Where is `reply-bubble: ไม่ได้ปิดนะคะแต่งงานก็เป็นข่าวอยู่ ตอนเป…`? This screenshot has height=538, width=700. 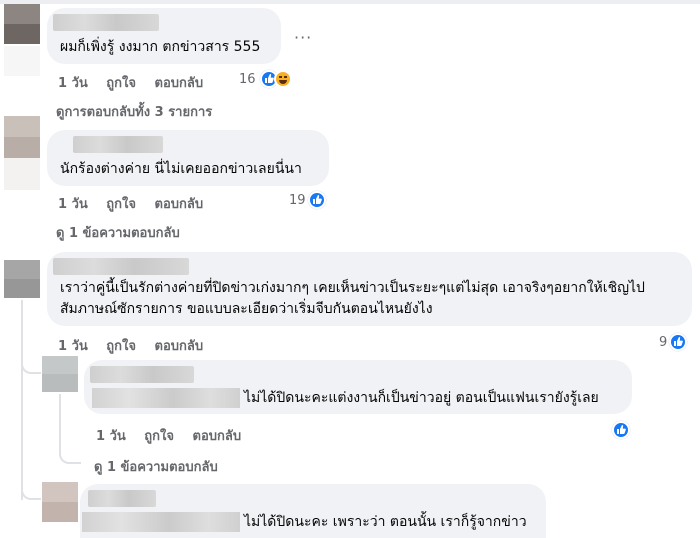
reply-bubble: ไม่ได้ปิดนะคะแต่งงานก็เป็นข่าวอยู่ ตอนเป… is located at coordinates (358, 387).